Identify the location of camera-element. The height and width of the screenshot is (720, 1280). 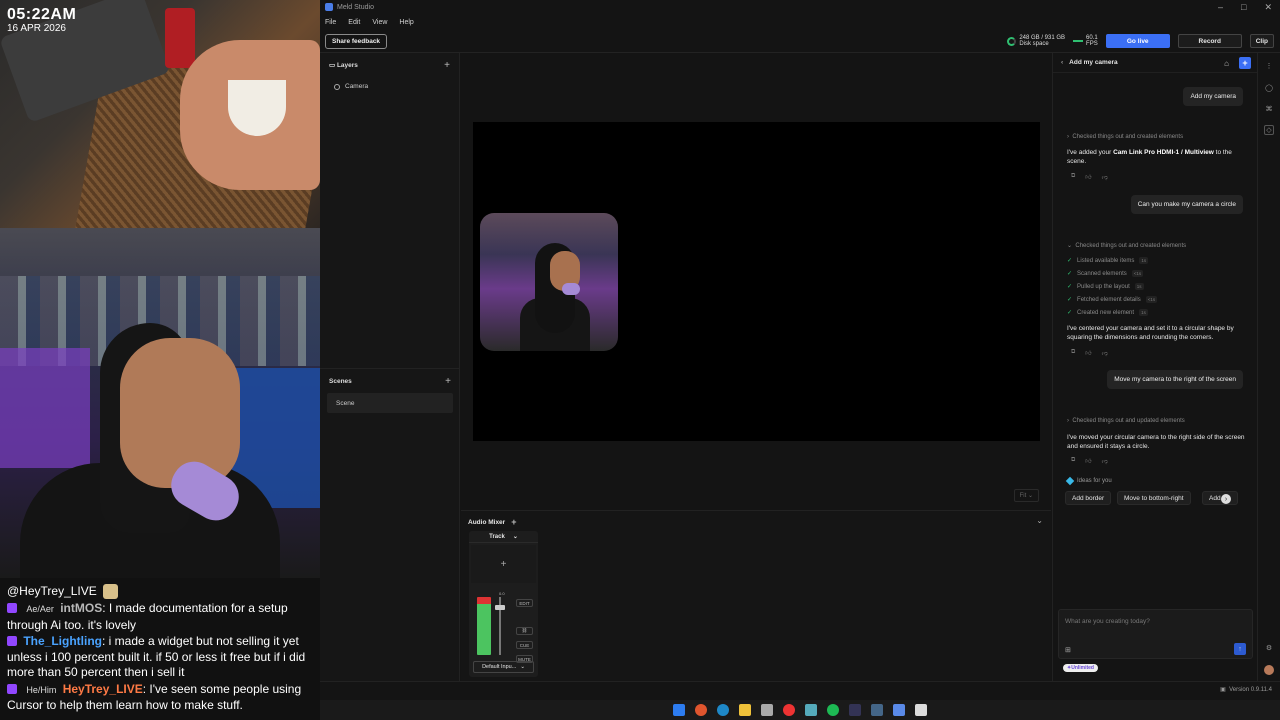
(549, 282).